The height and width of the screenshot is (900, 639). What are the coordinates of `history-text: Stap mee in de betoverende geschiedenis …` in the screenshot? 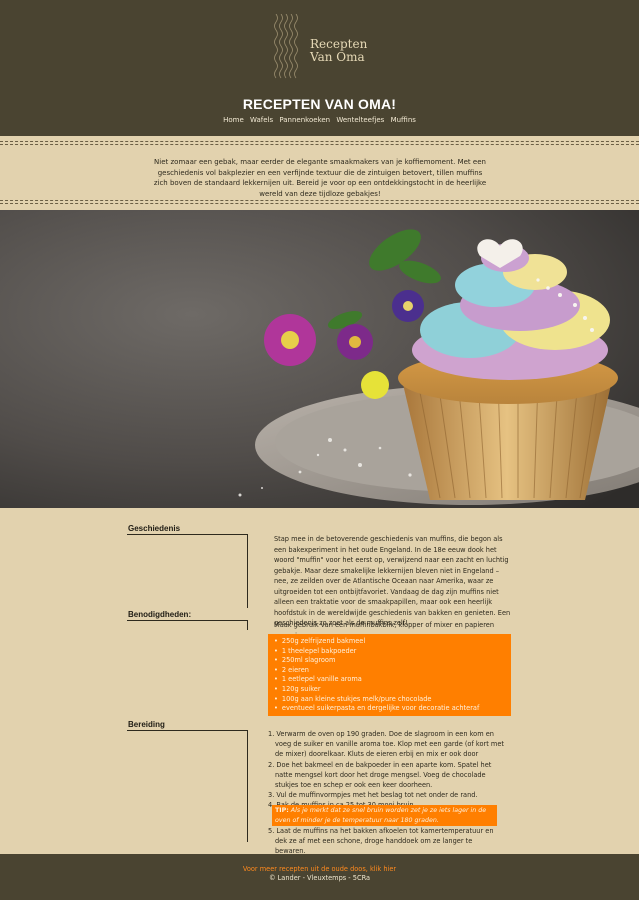 It's located at (392, 581).